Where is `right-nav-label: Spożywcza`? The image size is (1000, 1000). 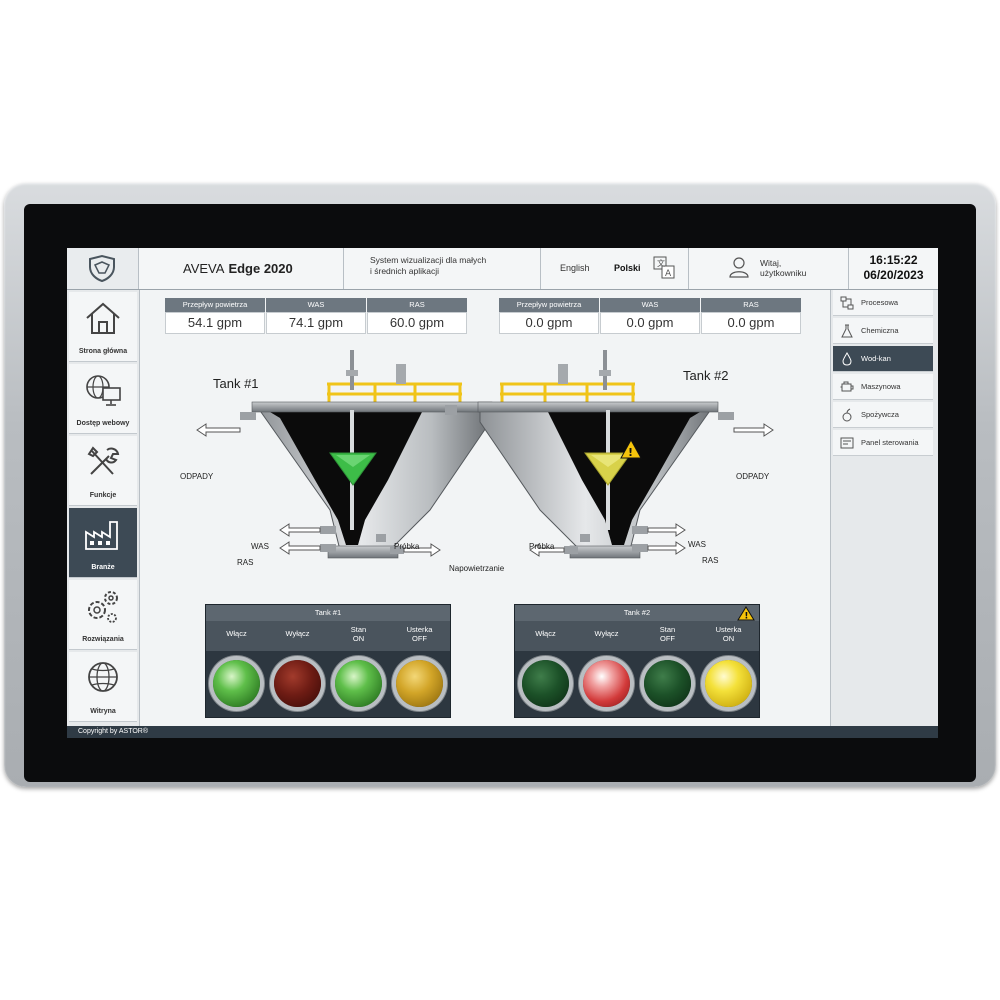 right-nav-label: Spożywcza is located at coordinates (880, 414).